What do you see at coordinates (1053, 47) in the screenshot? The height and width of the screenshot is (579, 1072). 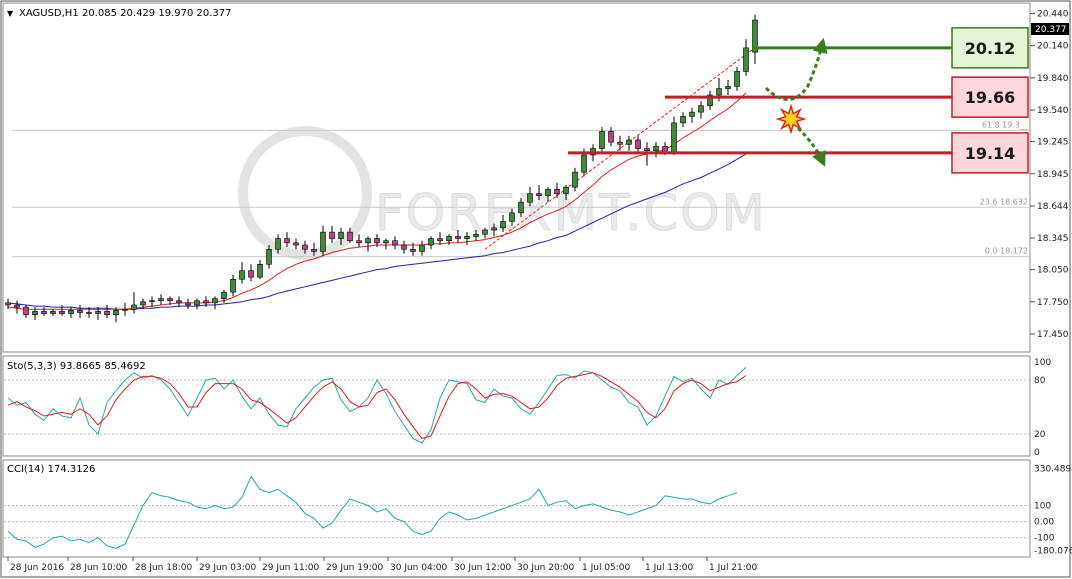 I see `price-tick-label: 20.140` at bounding box center [1053, 47].